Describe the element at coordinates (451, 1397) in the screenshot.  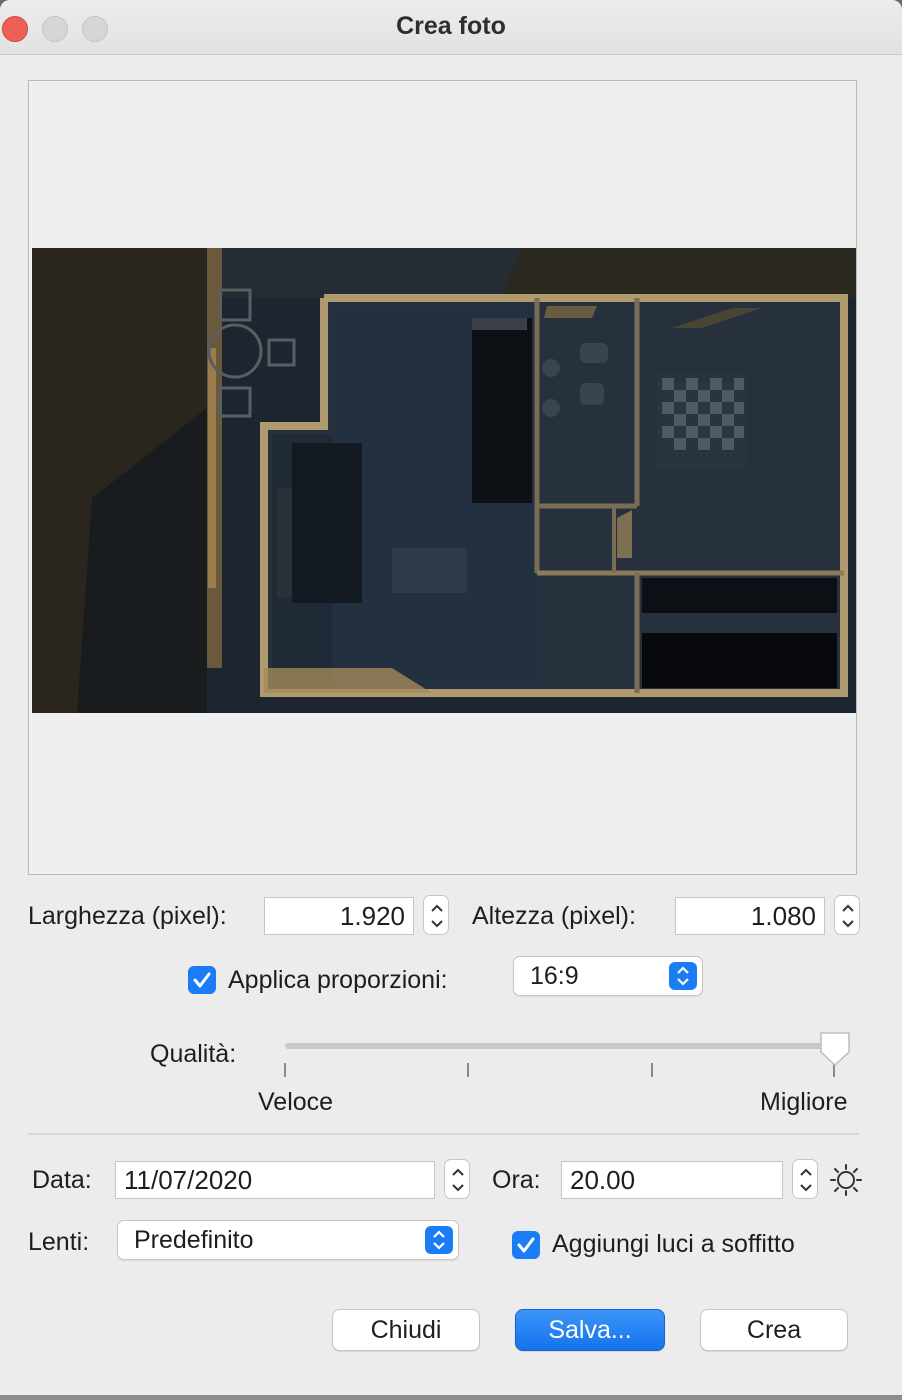
I see `background-window-strip` at that location.